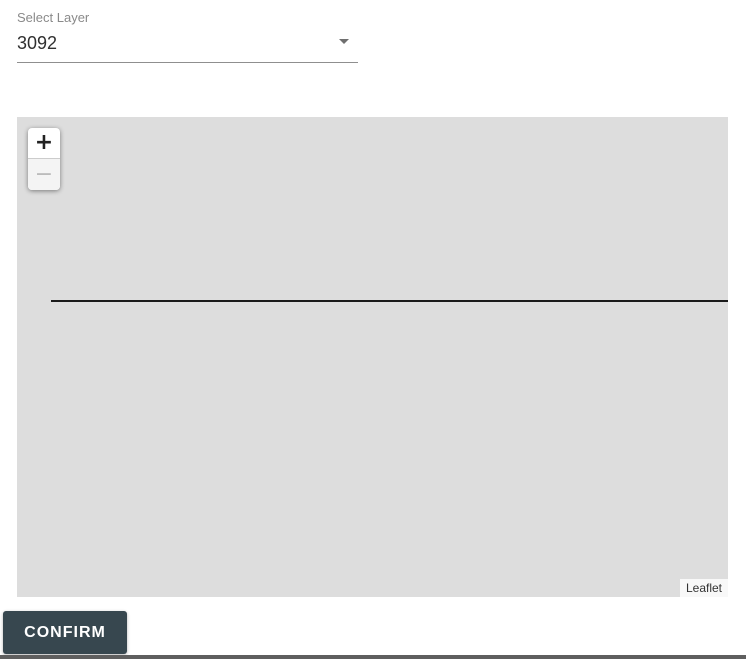 The width and height of the screenshot is (746, 659). Describe the element at coordinates (65, 632) in the screenshot. I see `confirm-button: CONFIRM` at that location.